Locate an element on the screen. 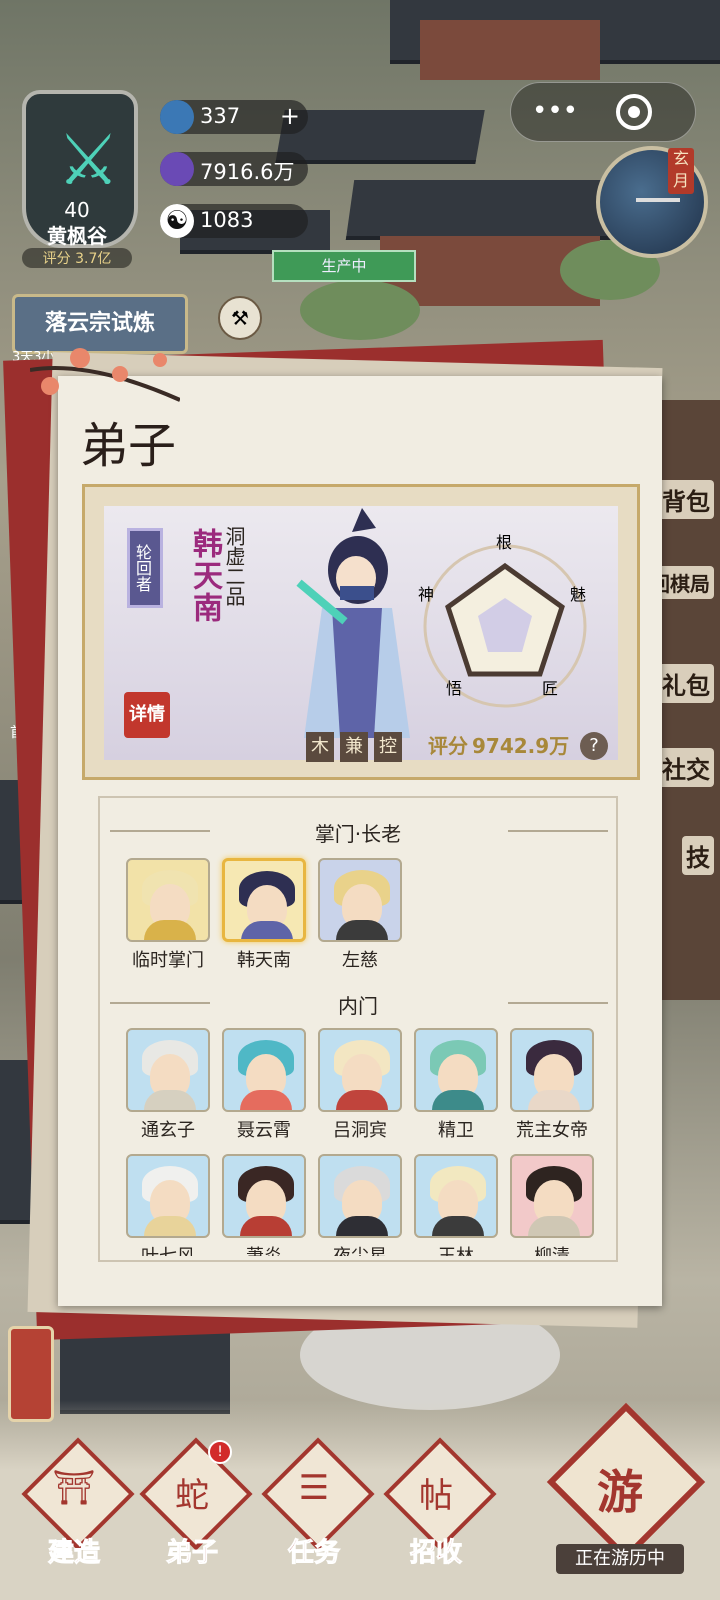  travel-button: 游 正在游历中 is located at coordinates (623, 1489).